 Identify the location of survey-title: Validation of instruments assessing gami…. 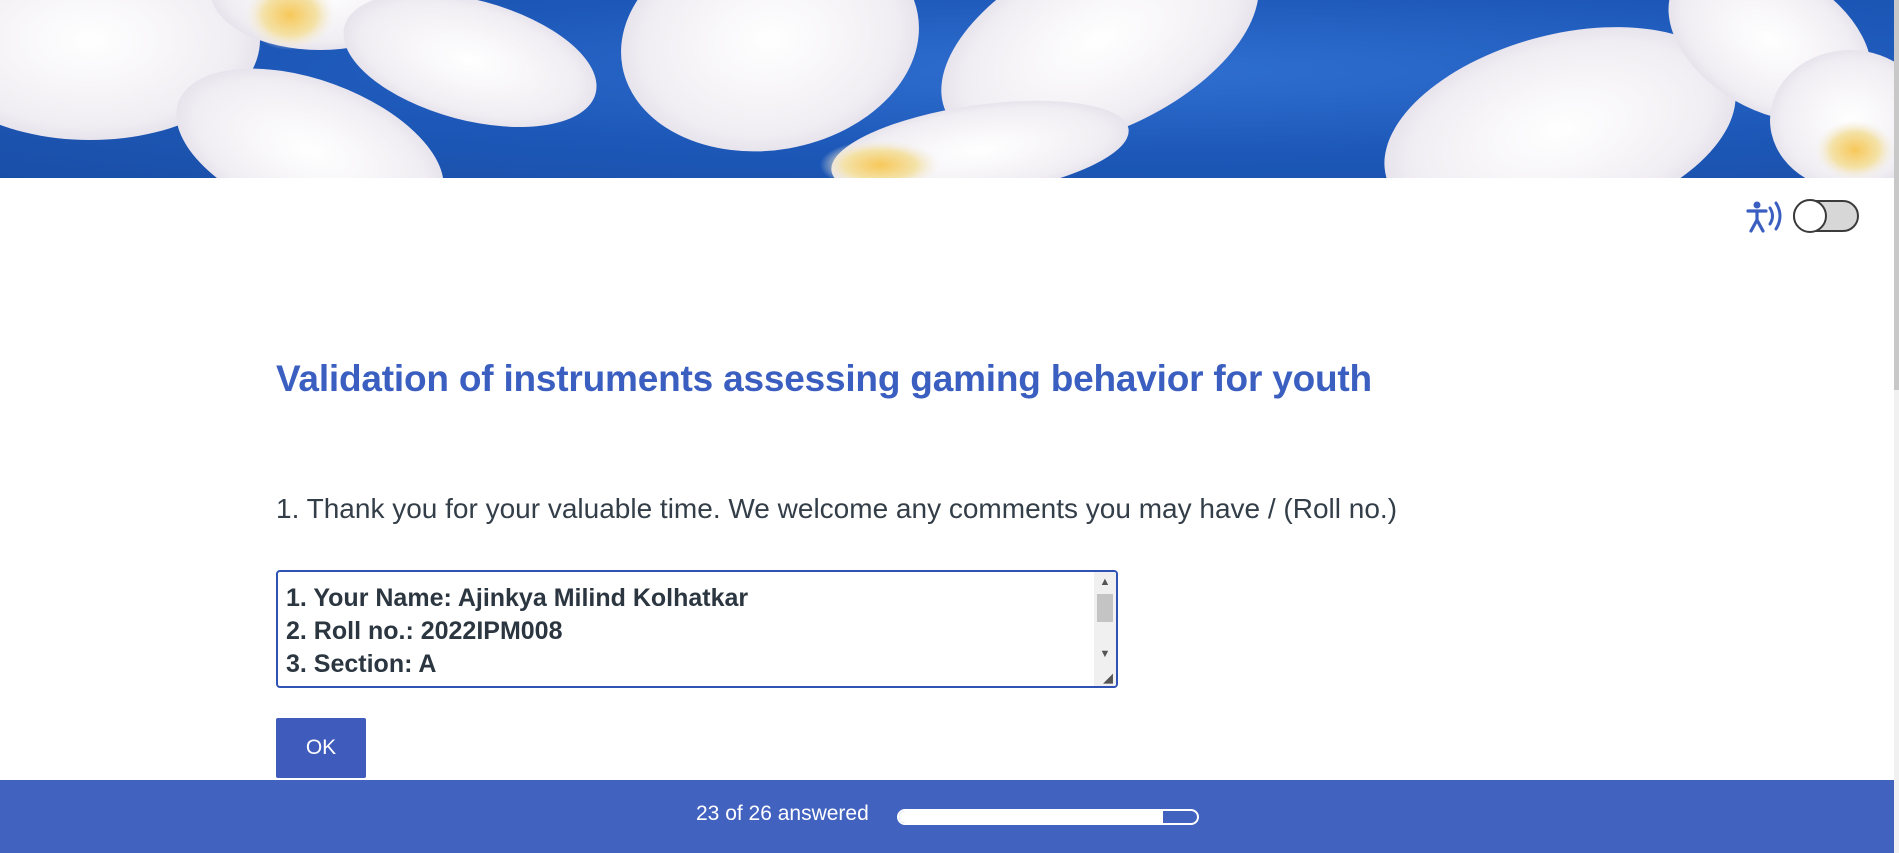
(824, 378).